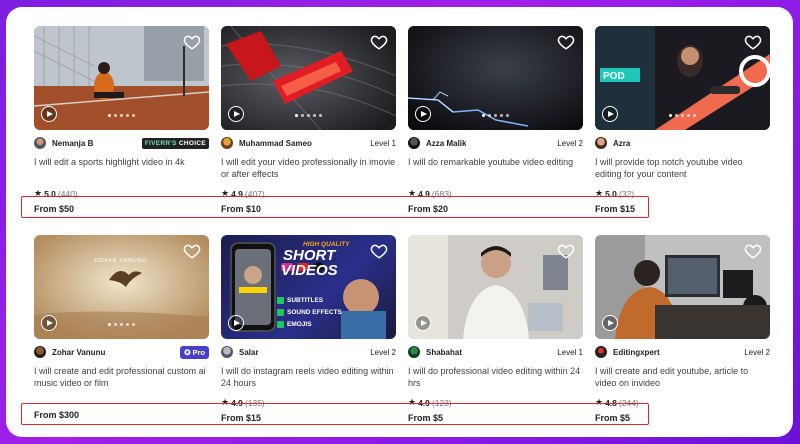 The image size is (800, 444). Describe the element at coordinates (614, 76) in the screenshot. I see `svg-text: POD` at that location.